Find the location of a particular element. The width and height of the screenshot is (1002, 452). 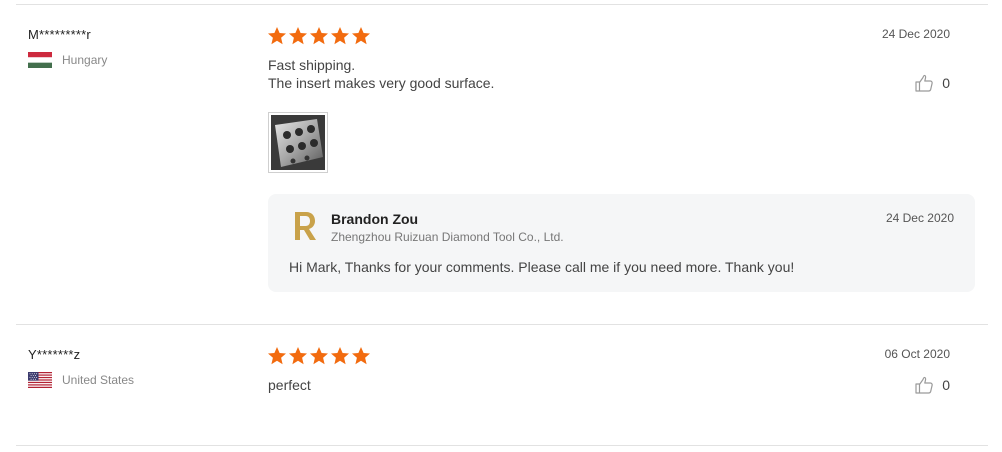

review-photo-thumbnail is located at coordinates (298, 142).